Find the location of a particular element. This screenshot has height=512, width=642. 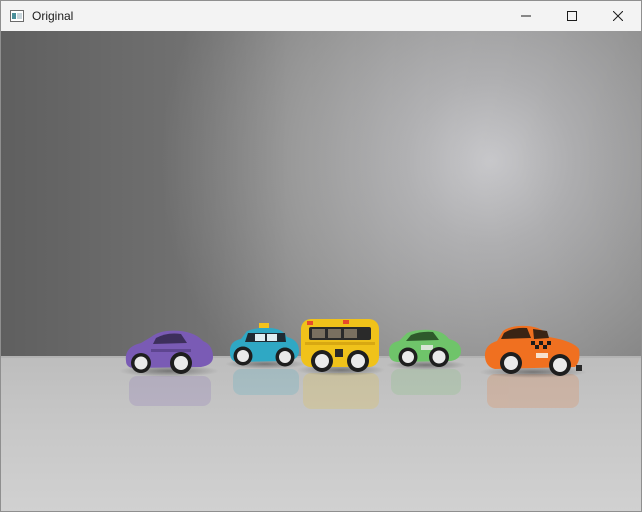

window-title: Original is located at coordinates (53, 16).